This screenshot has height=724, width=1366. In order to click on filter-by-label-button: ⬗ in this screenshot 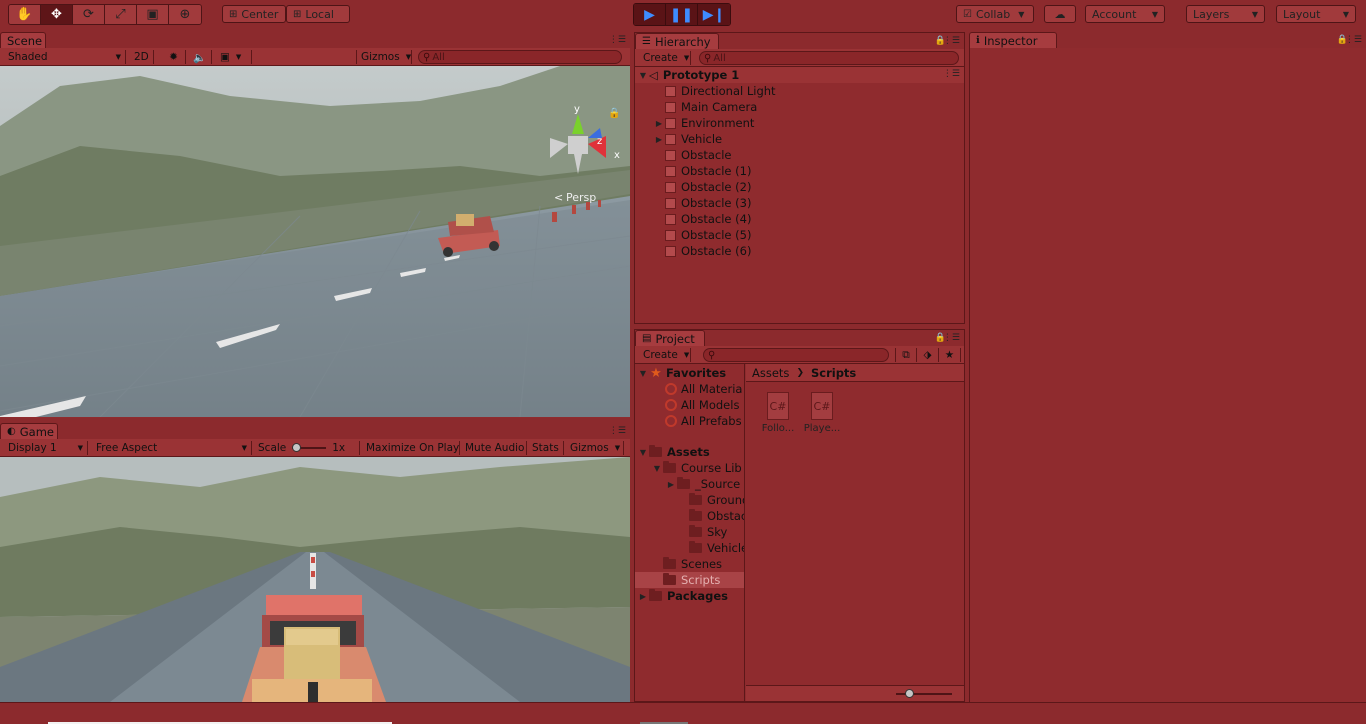, I will do `click(928, 355)`.